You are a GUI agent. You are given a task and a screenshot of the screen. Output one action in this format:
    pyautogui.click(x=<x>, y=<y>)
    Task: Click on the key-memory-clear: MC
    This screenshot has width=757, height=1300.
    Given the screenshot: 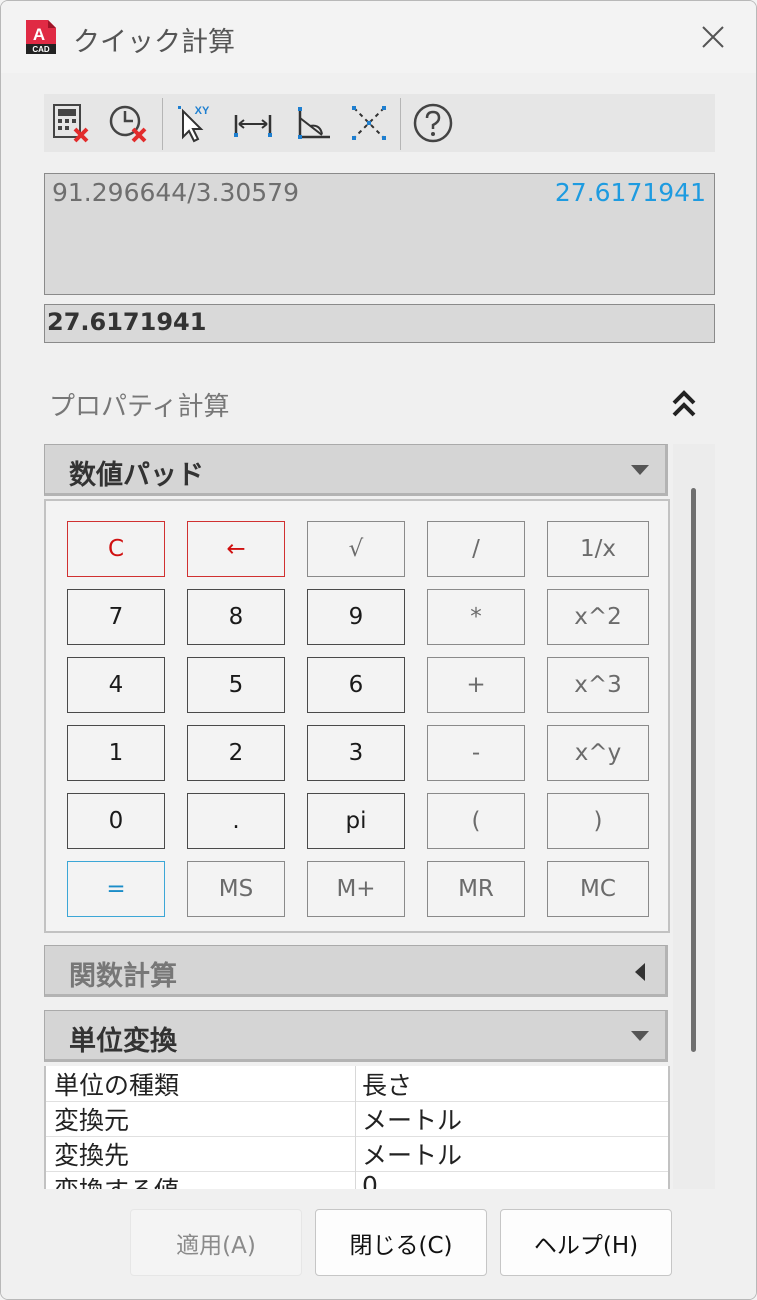 What is the action you would take?
    pyautogui.click(x=598, y=889)
    